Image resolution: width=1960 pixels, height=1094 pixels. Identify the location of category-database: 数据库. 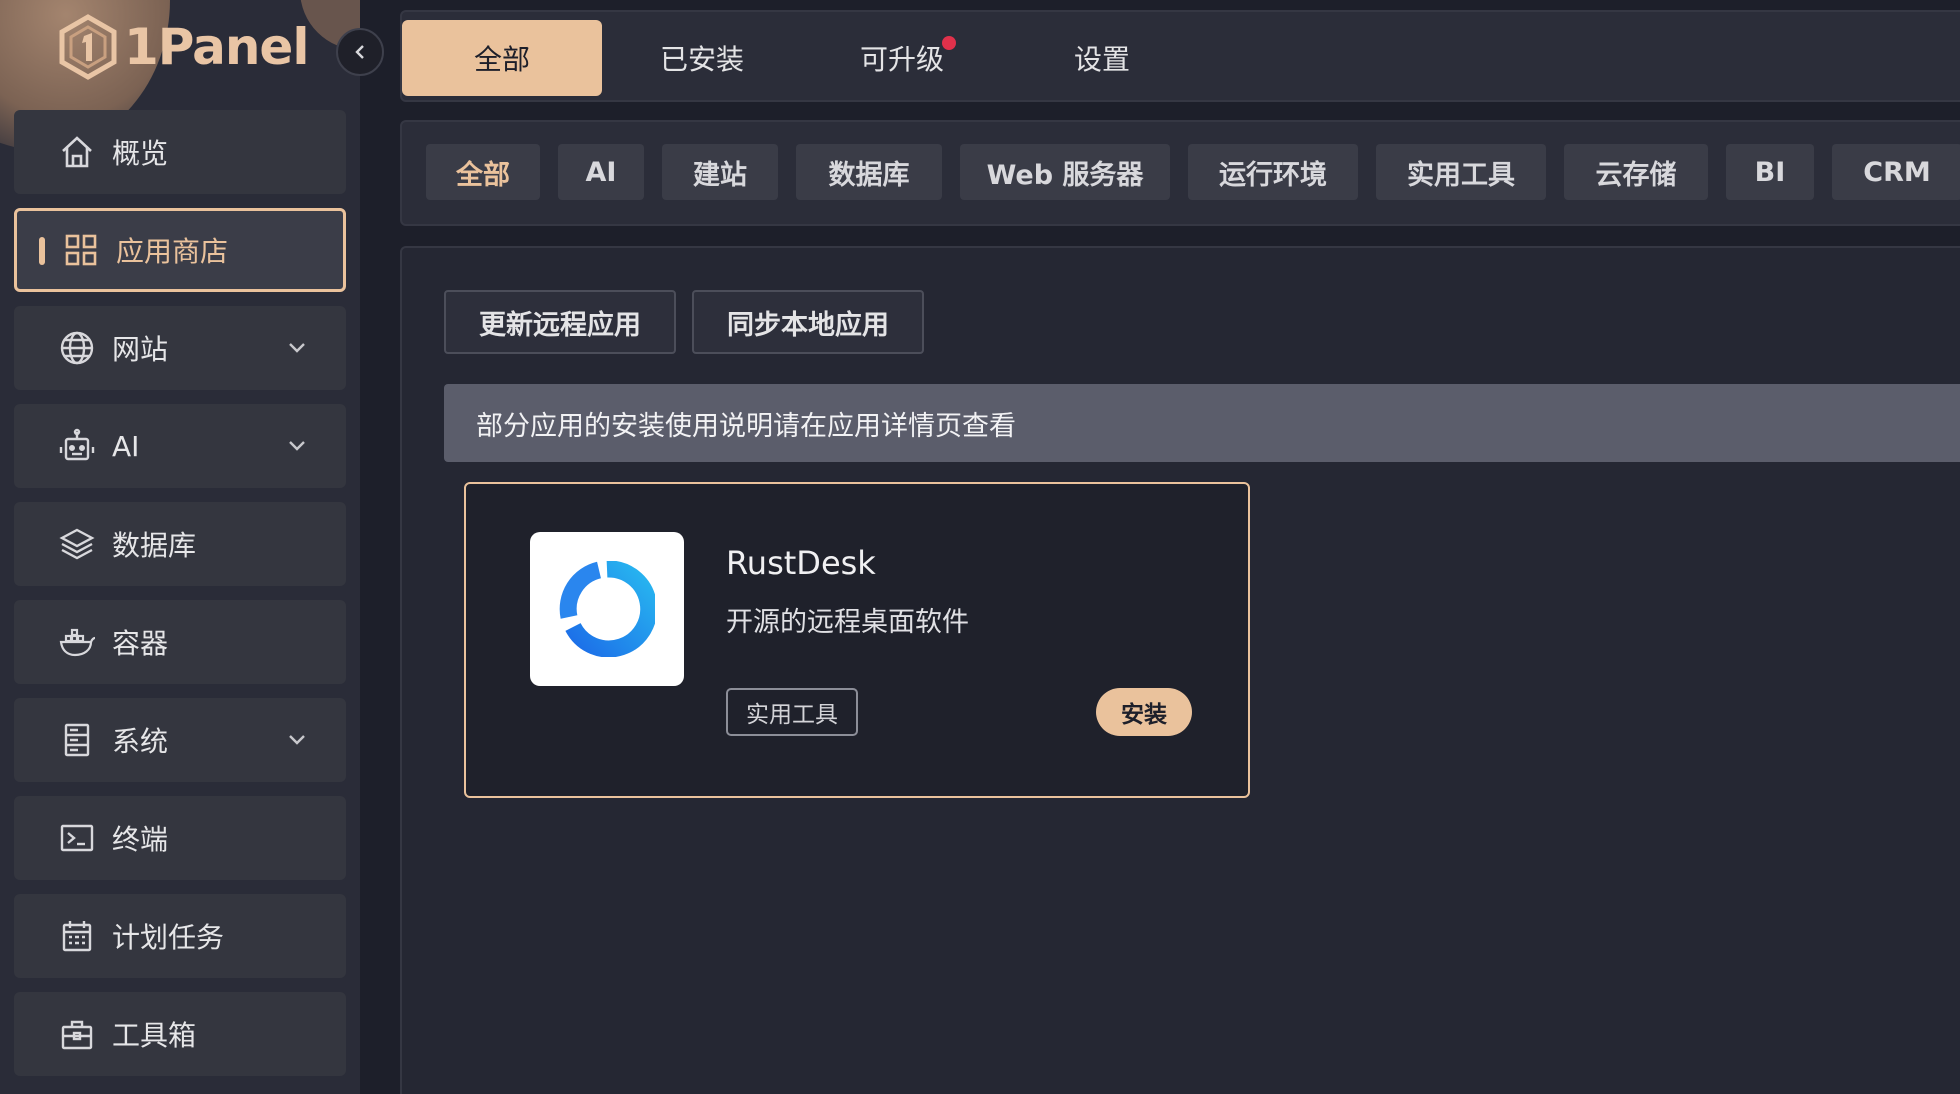
(869, 172).